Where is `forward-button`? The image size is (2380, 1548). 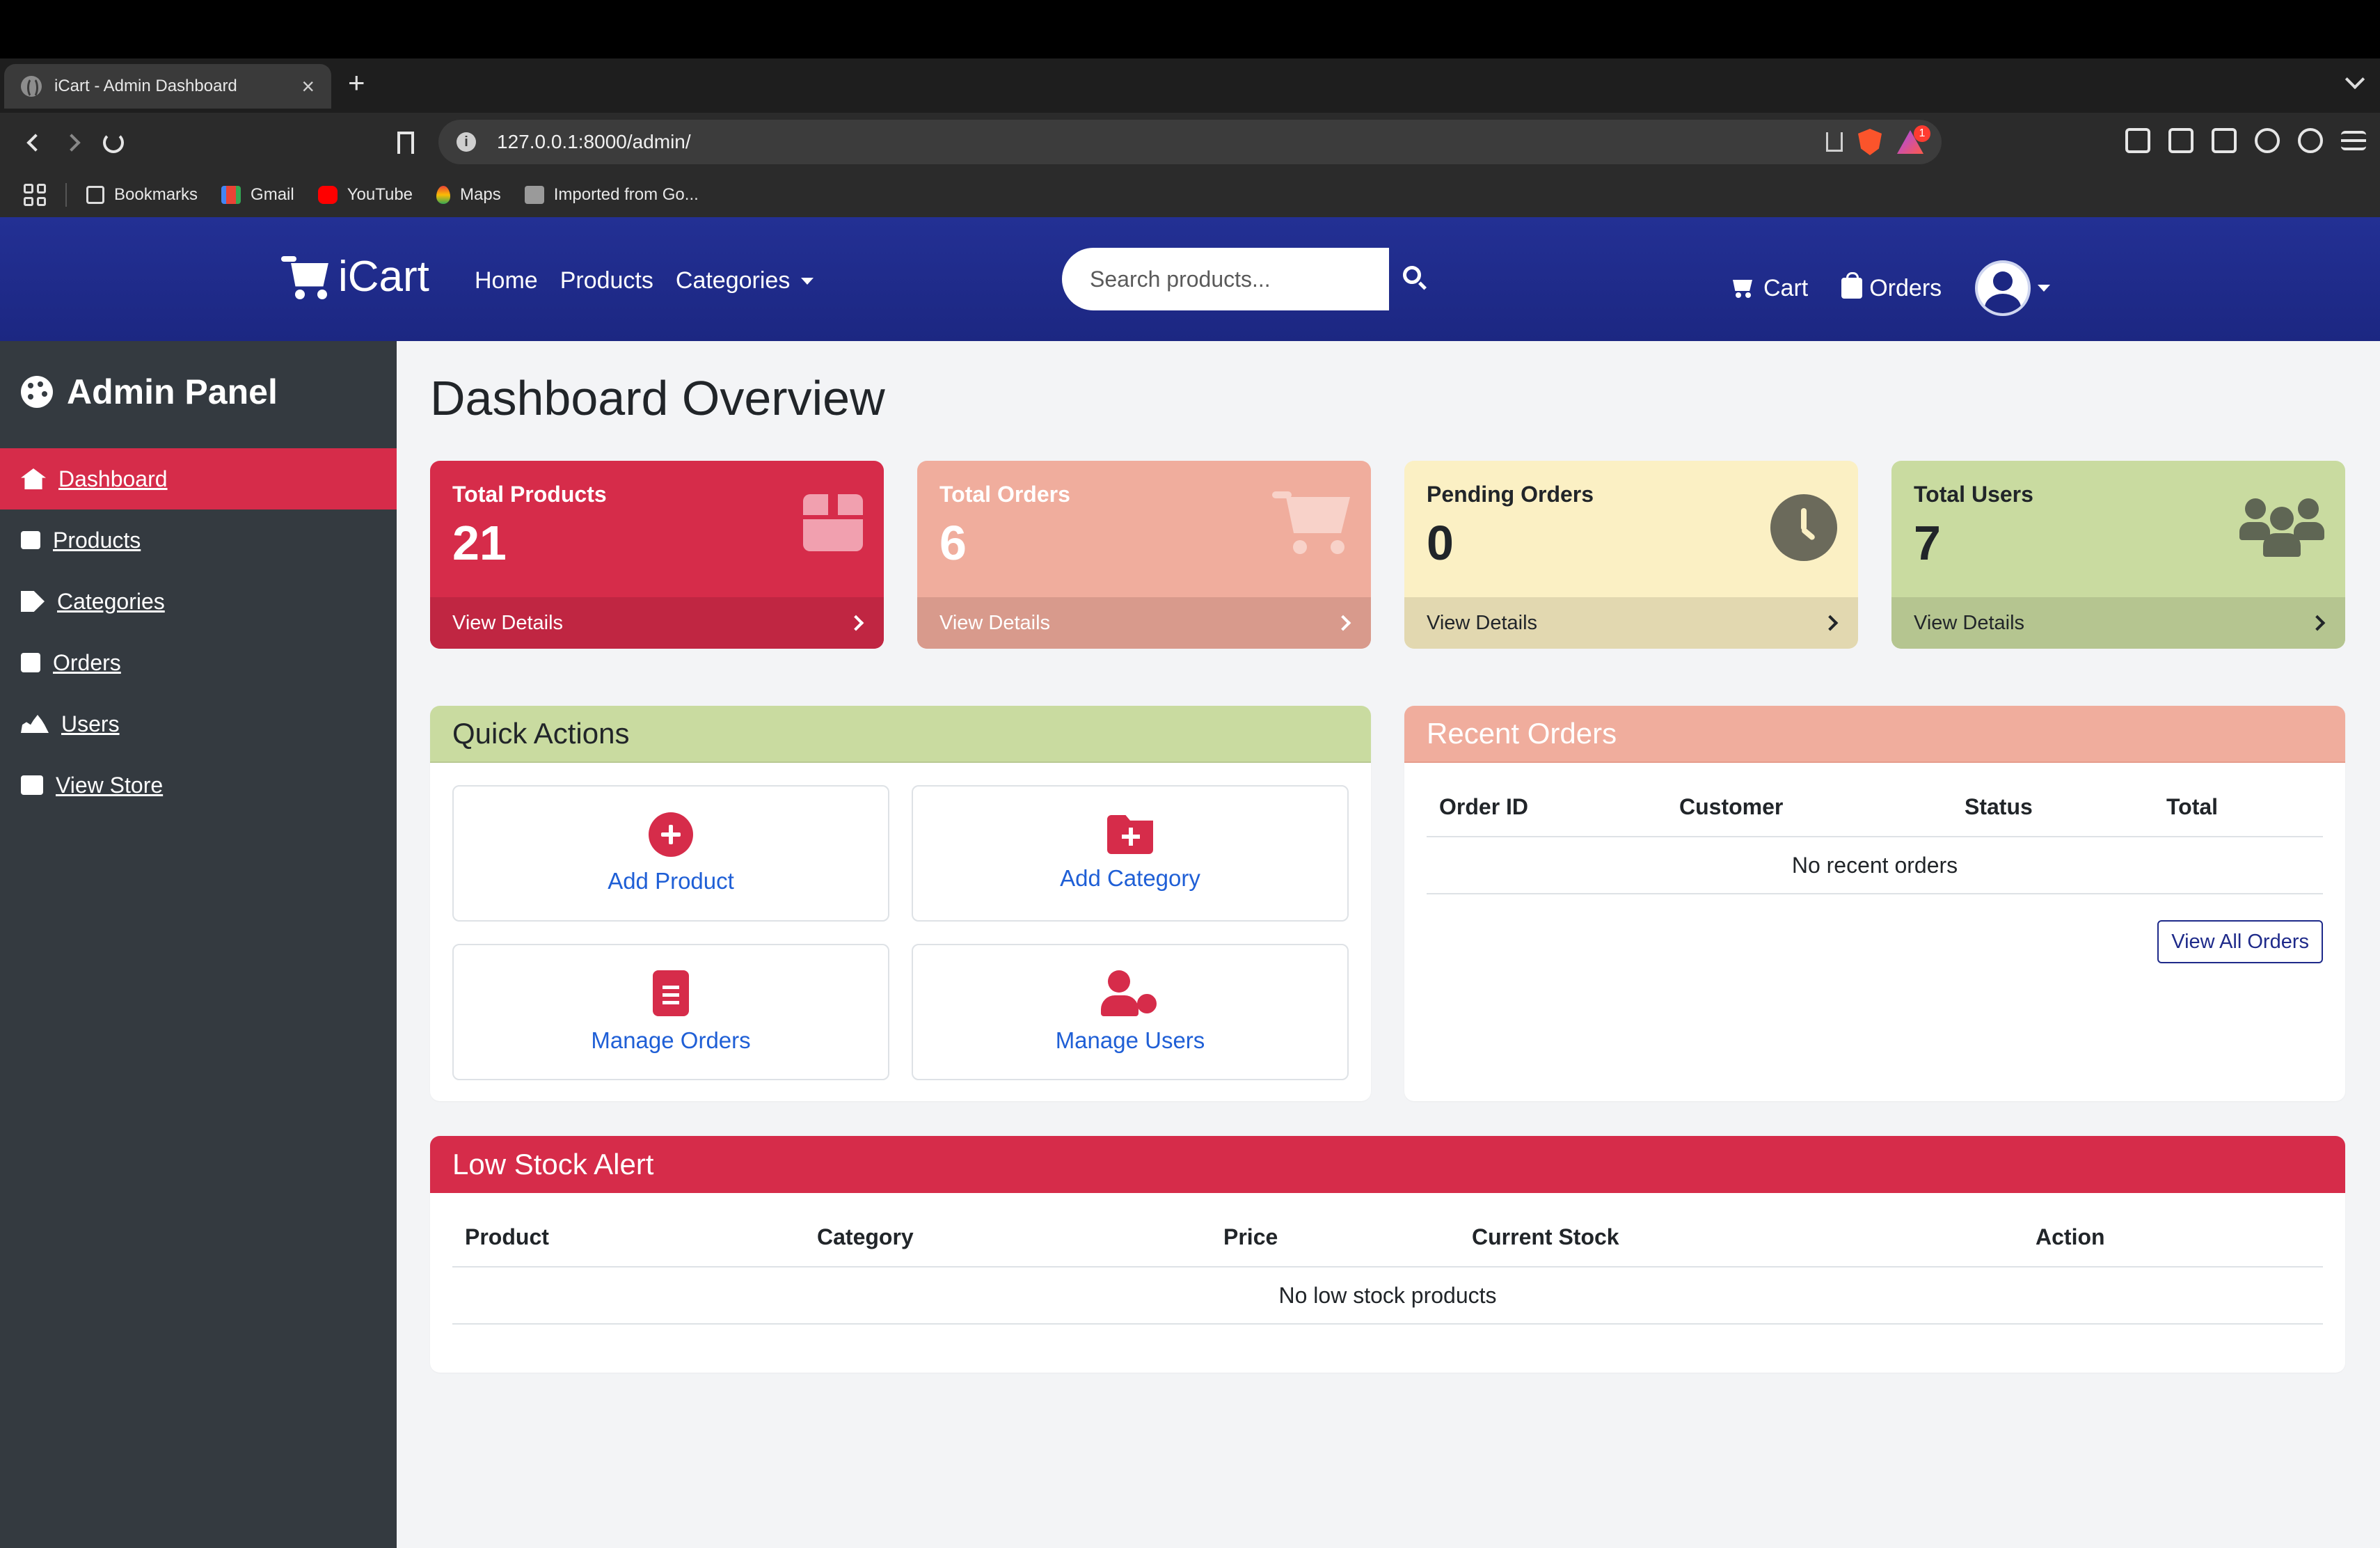 forward-button is located at coordinates (71, 142).